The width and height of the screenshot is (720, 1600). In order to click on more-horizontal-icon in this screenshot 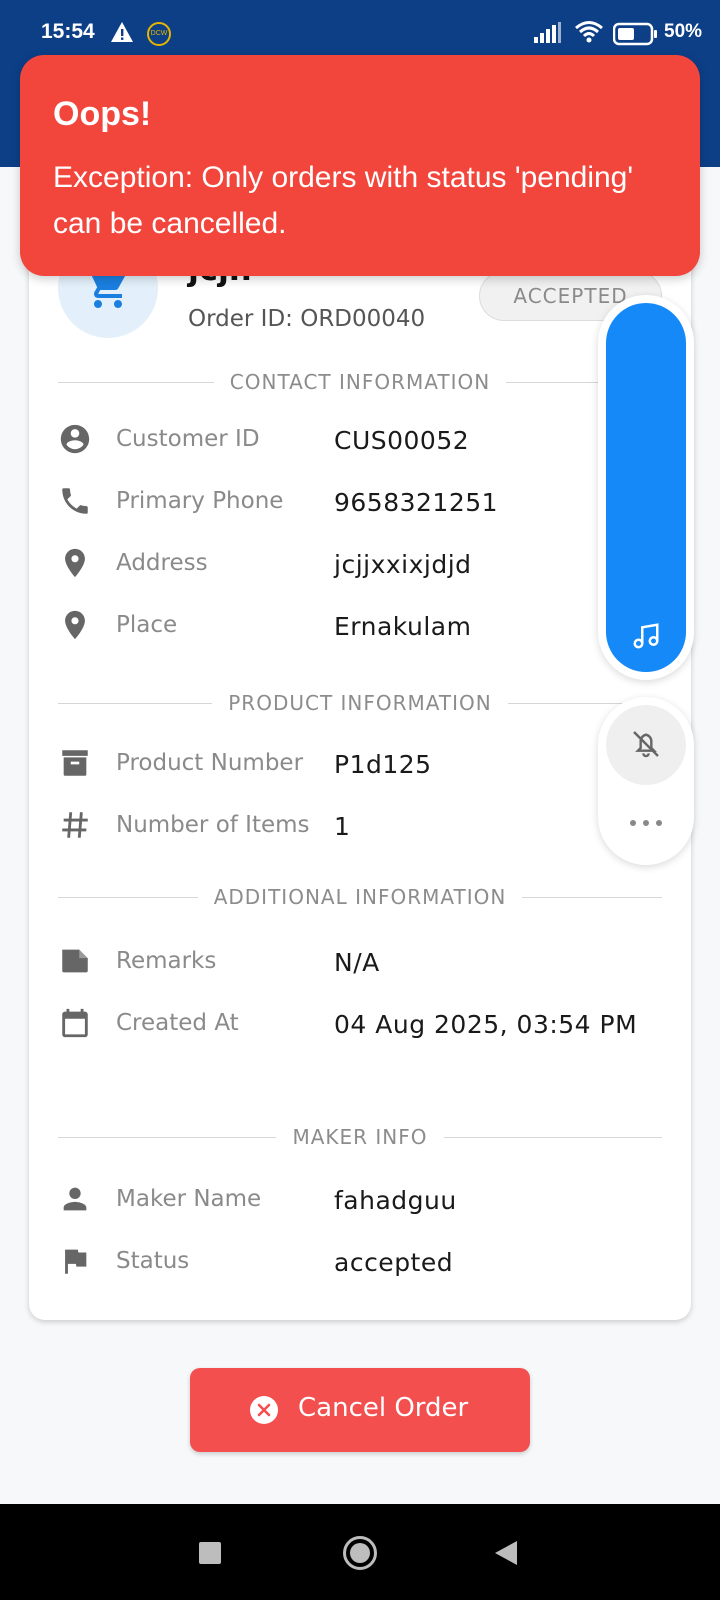, I will do `click(646, 822)`.